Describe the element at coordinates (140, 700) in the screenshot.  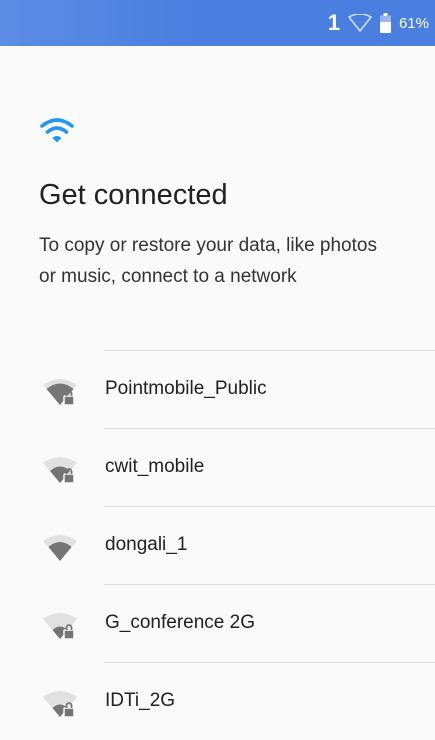
I see `network-name: IDTi_2G` at that location.